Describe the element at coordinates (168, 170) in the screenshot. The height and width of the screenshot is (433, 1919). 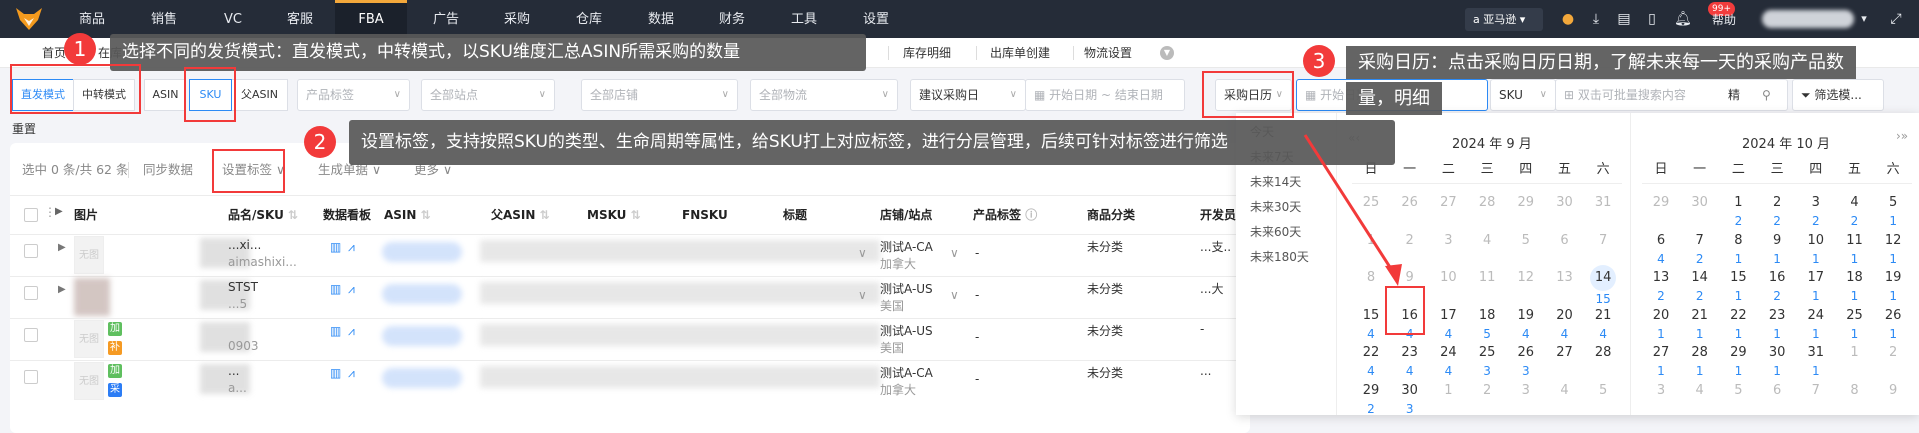
I see `sync-data-button: 同步数据` at that location.